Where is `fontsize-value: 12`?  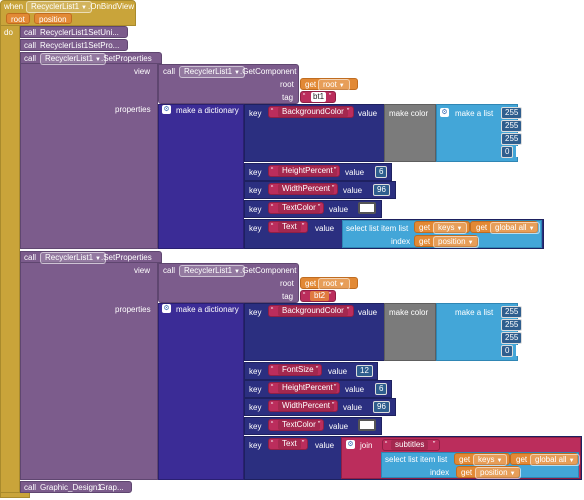 fontsize-value: 12 is located at coordinates (364, 371).